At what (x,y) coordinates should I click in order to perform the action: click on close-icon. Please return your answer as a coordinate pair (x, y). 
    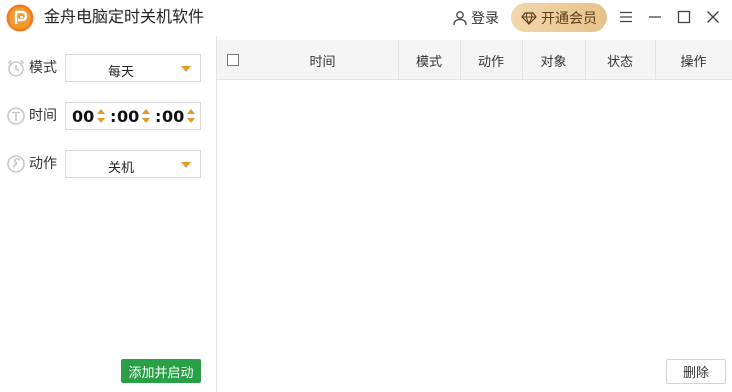
    Looking at the image, I should click on (713, 17).